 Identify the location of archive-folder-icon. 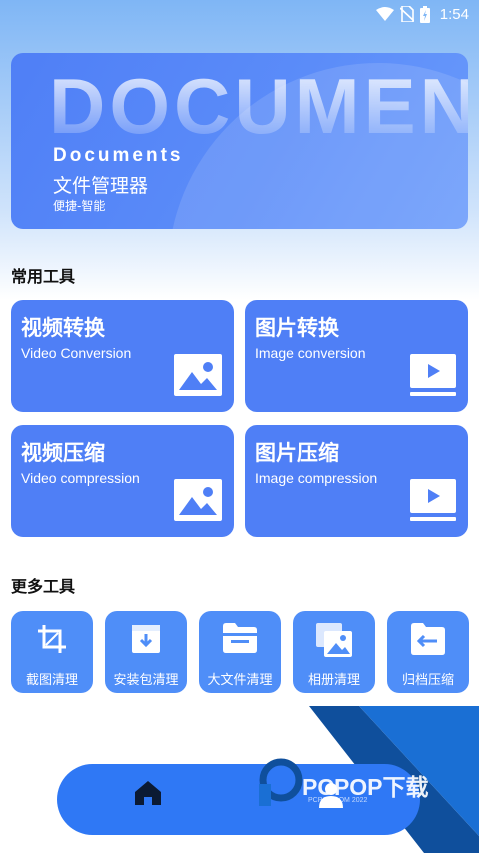
(428, 641).